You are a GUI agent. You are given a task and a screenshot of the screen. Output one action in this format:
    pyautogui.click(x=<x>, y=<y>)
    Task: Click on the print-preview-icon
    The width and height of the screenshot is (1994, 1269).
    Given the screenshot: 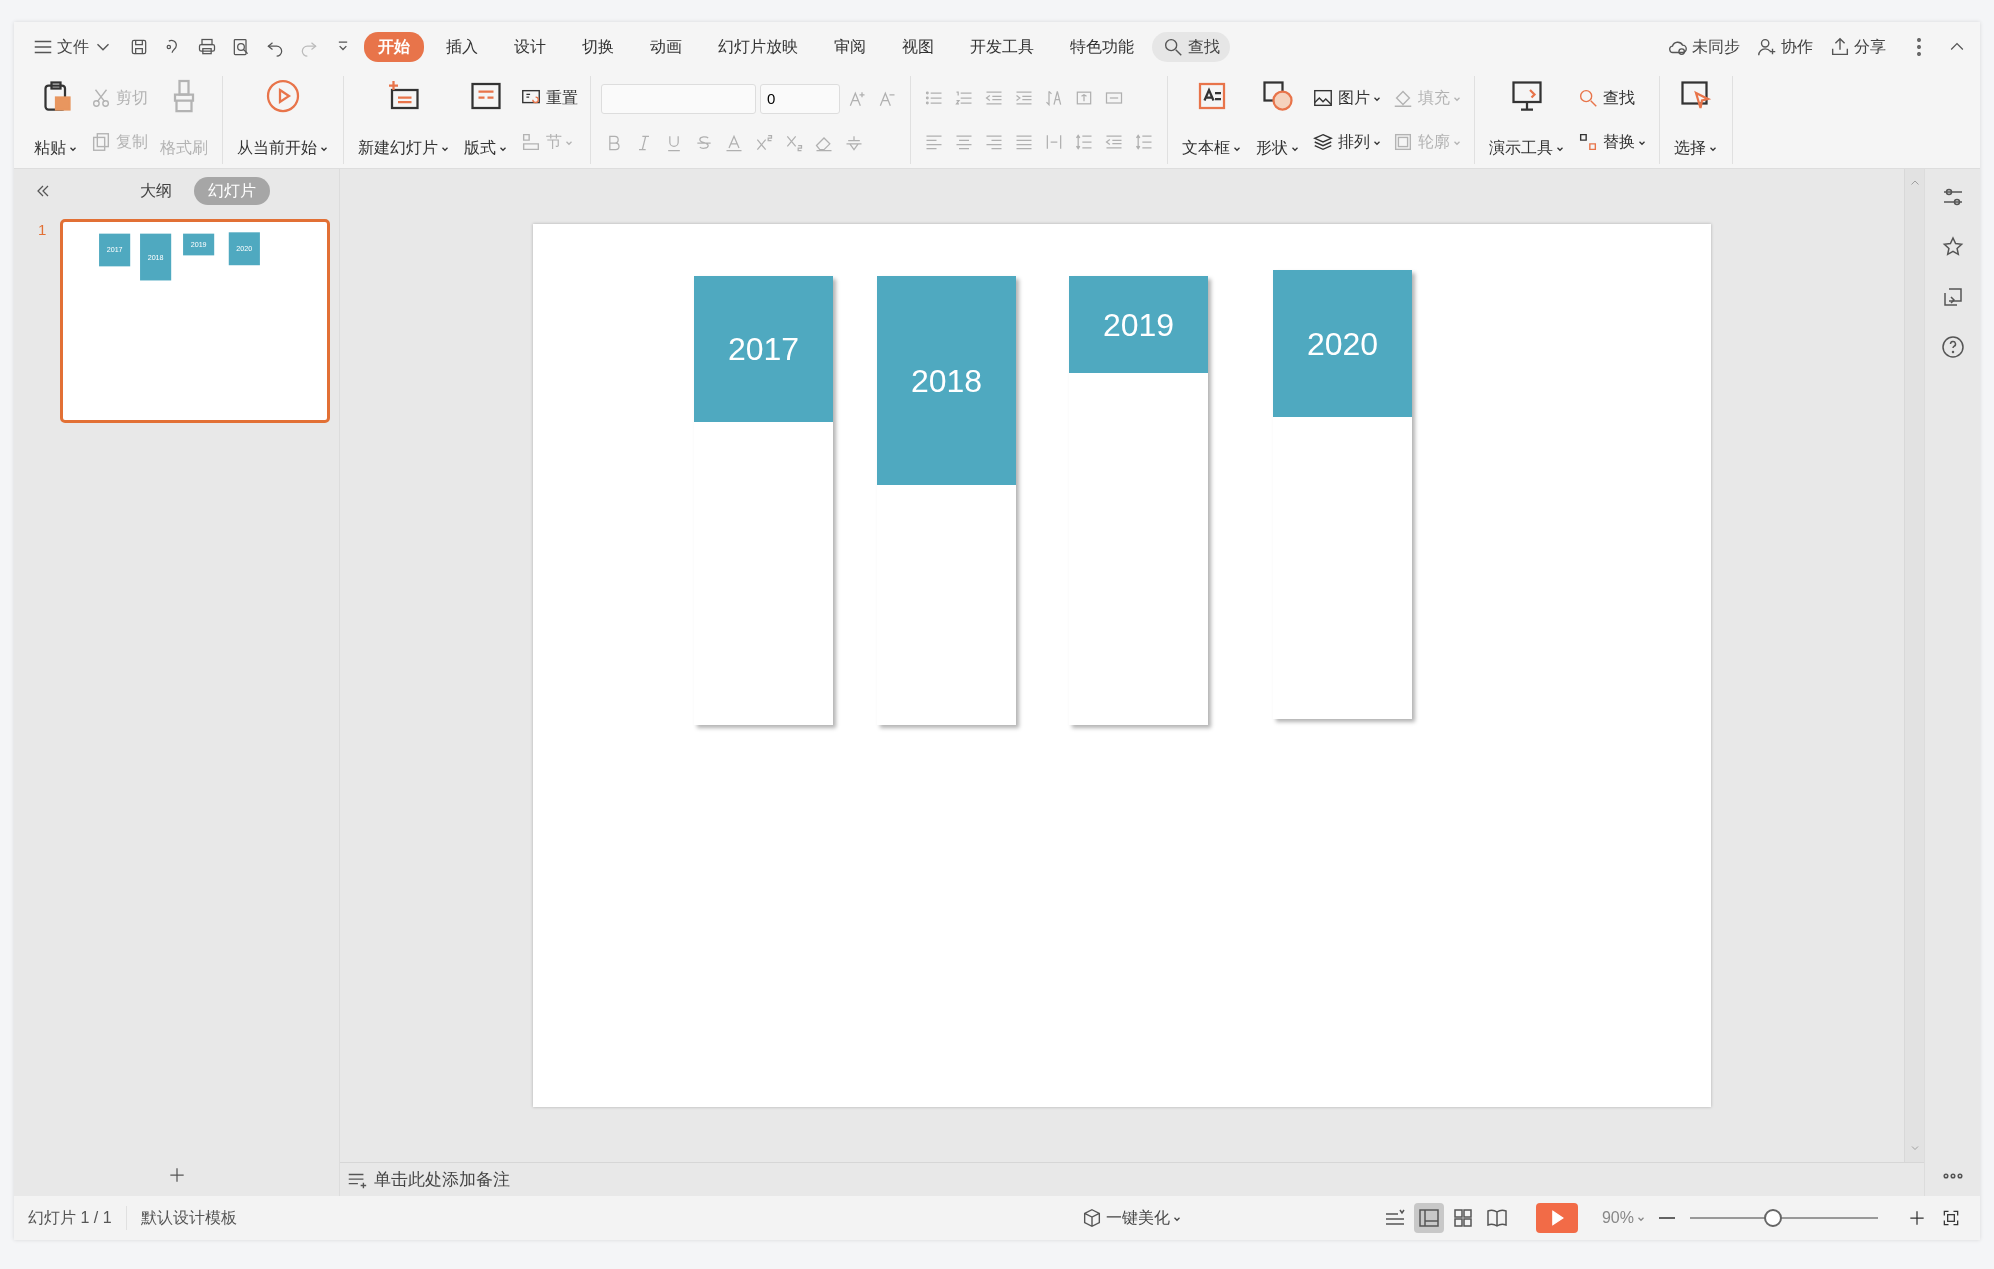 What is the action you would take?
    pyautogui.click(x=241, y=47)
    